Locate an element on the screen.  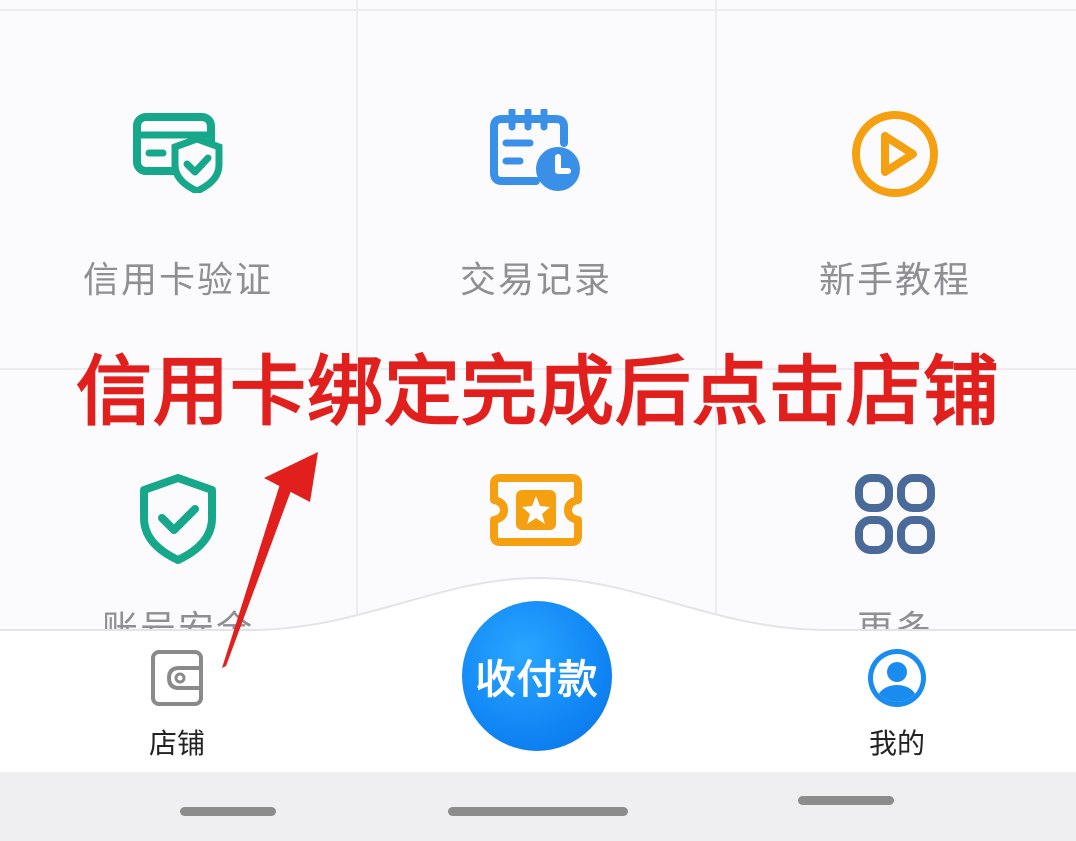
nav-back-handle is located at coordinates (846, 800).